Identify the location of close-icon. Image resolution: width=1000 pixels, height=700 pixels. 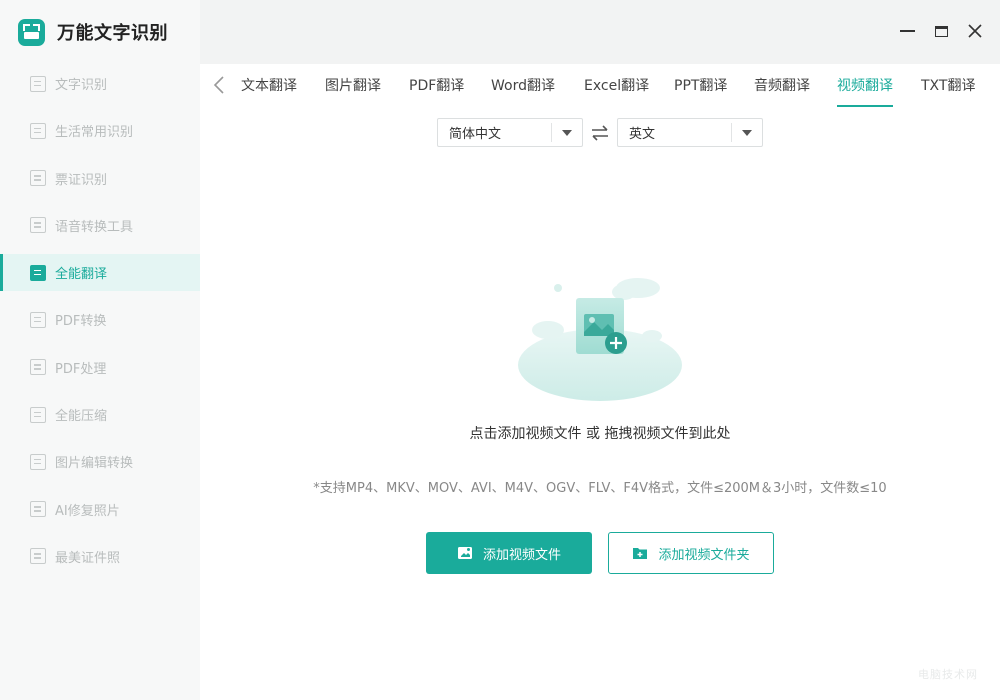
(975, 31).